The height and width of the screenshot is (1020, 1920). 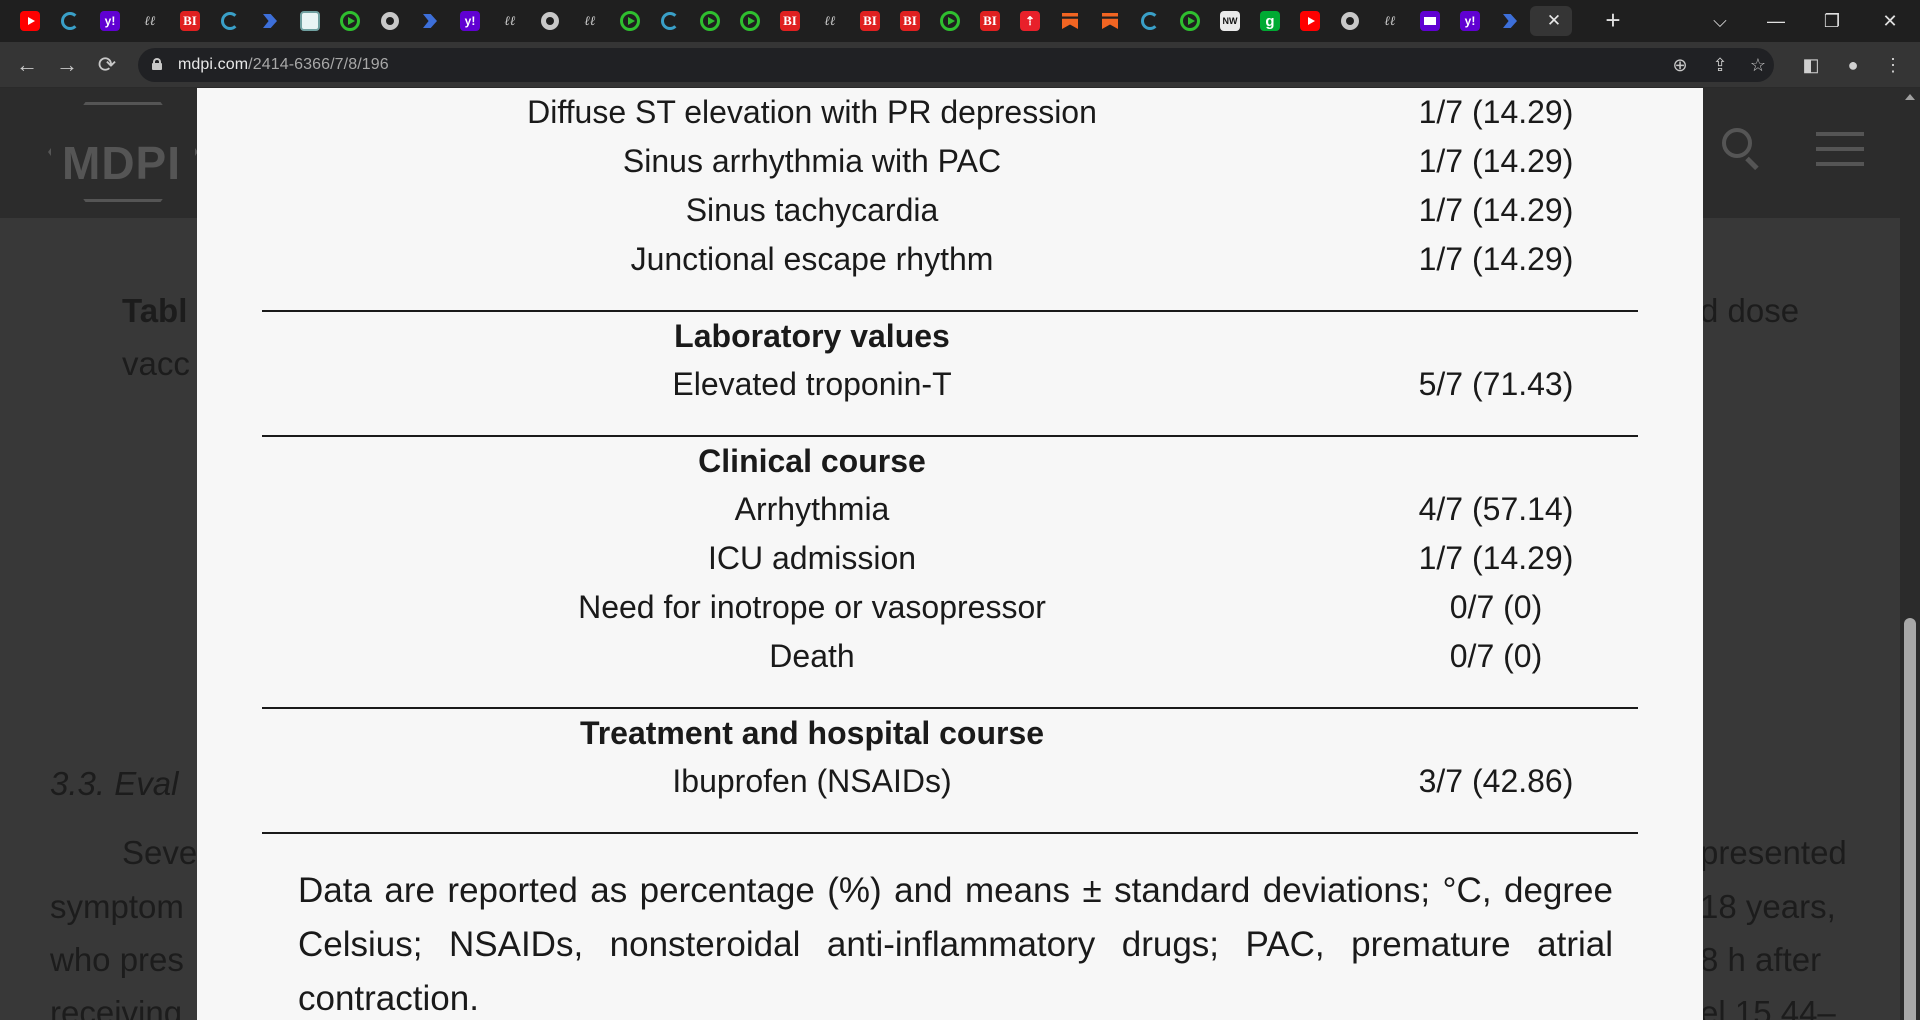 I want to click on address-bar: mdpi.com/2414-6366/7/8/196 ⊕ ⇪ ☆, so click(x=956, y=65).